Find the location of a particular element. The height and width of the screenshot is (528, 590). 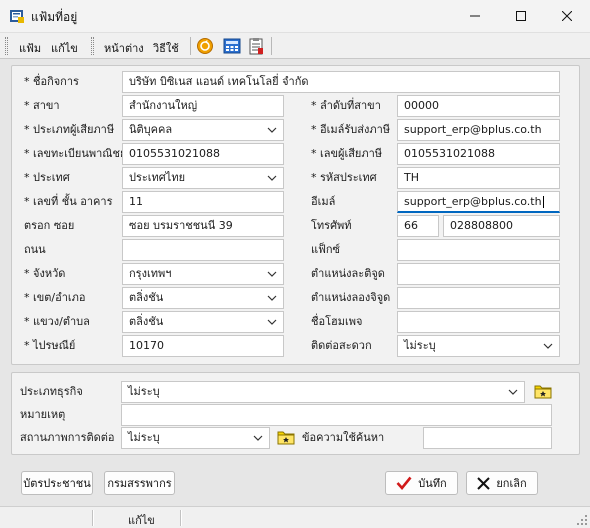

toolbar-separator is located at coordinates (190, 46).